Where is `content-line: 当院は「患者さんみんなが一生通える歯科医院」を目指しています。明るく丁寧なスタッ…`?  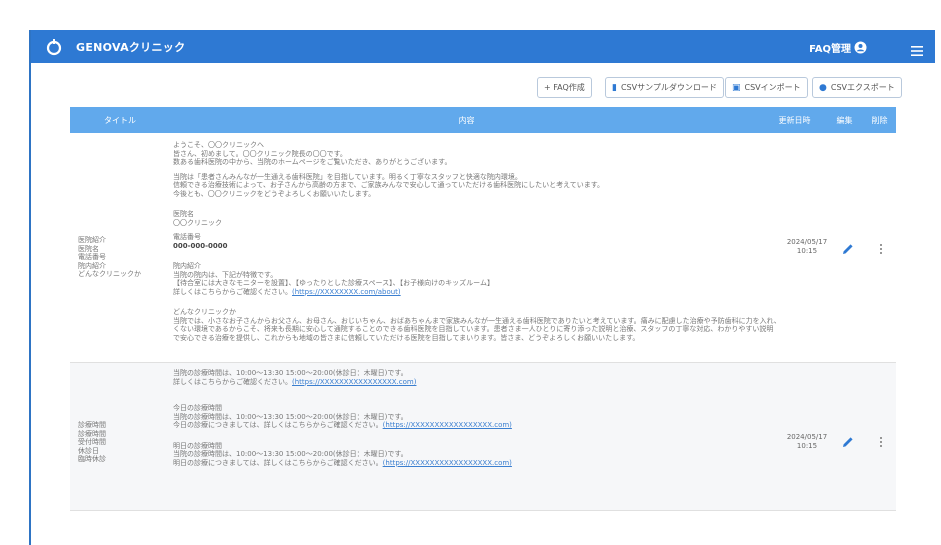 content-line: 当院は「患者さんみんなが一生通える歯科医院」を目指しています。明るく丁寧なスタッ… is located at coordinates (347, 176).